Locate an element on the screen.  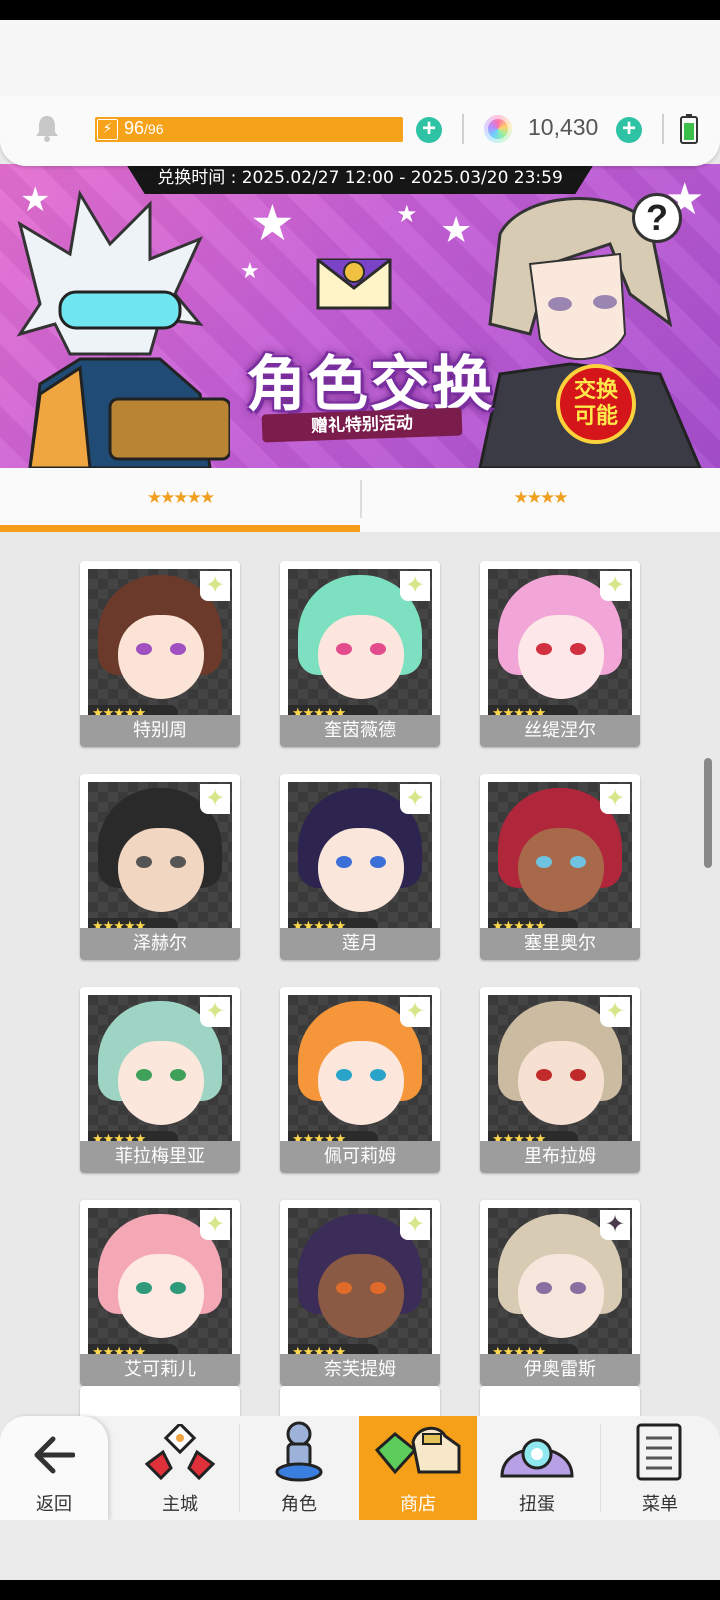
tab-five-star: ★★★★★ is located at coordinates (180, 500).